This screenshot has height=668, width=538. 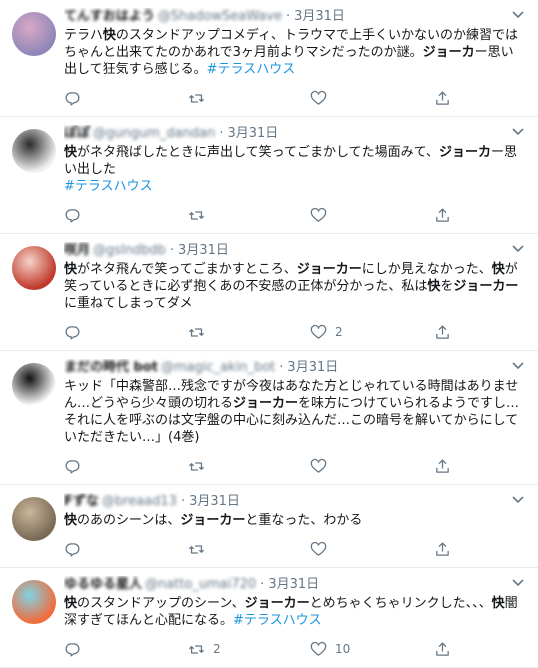 I want to click on like-button: 10, so click(x=330, y=649).